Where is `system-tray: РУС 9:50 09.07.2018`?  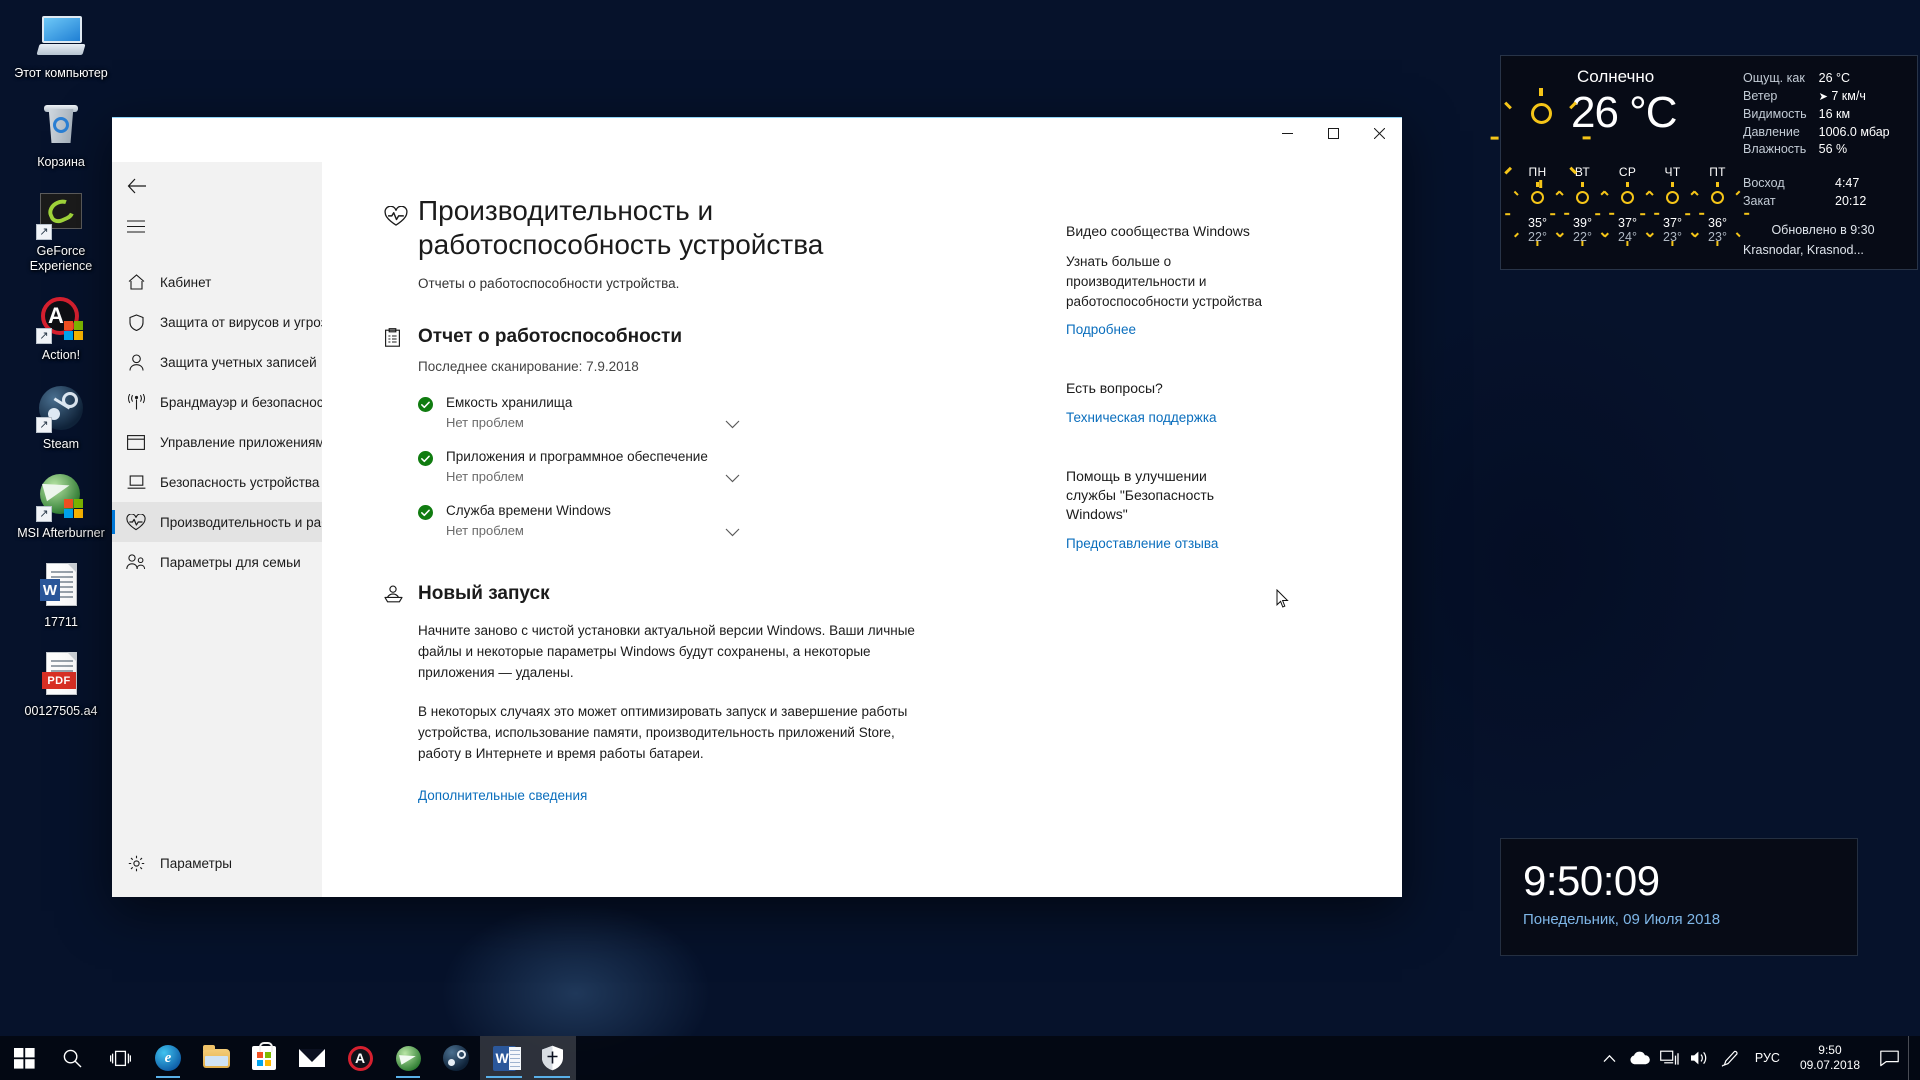
system-tray: РУС 9:50 09.07.2018 is located at coordinates (1757, 1058).